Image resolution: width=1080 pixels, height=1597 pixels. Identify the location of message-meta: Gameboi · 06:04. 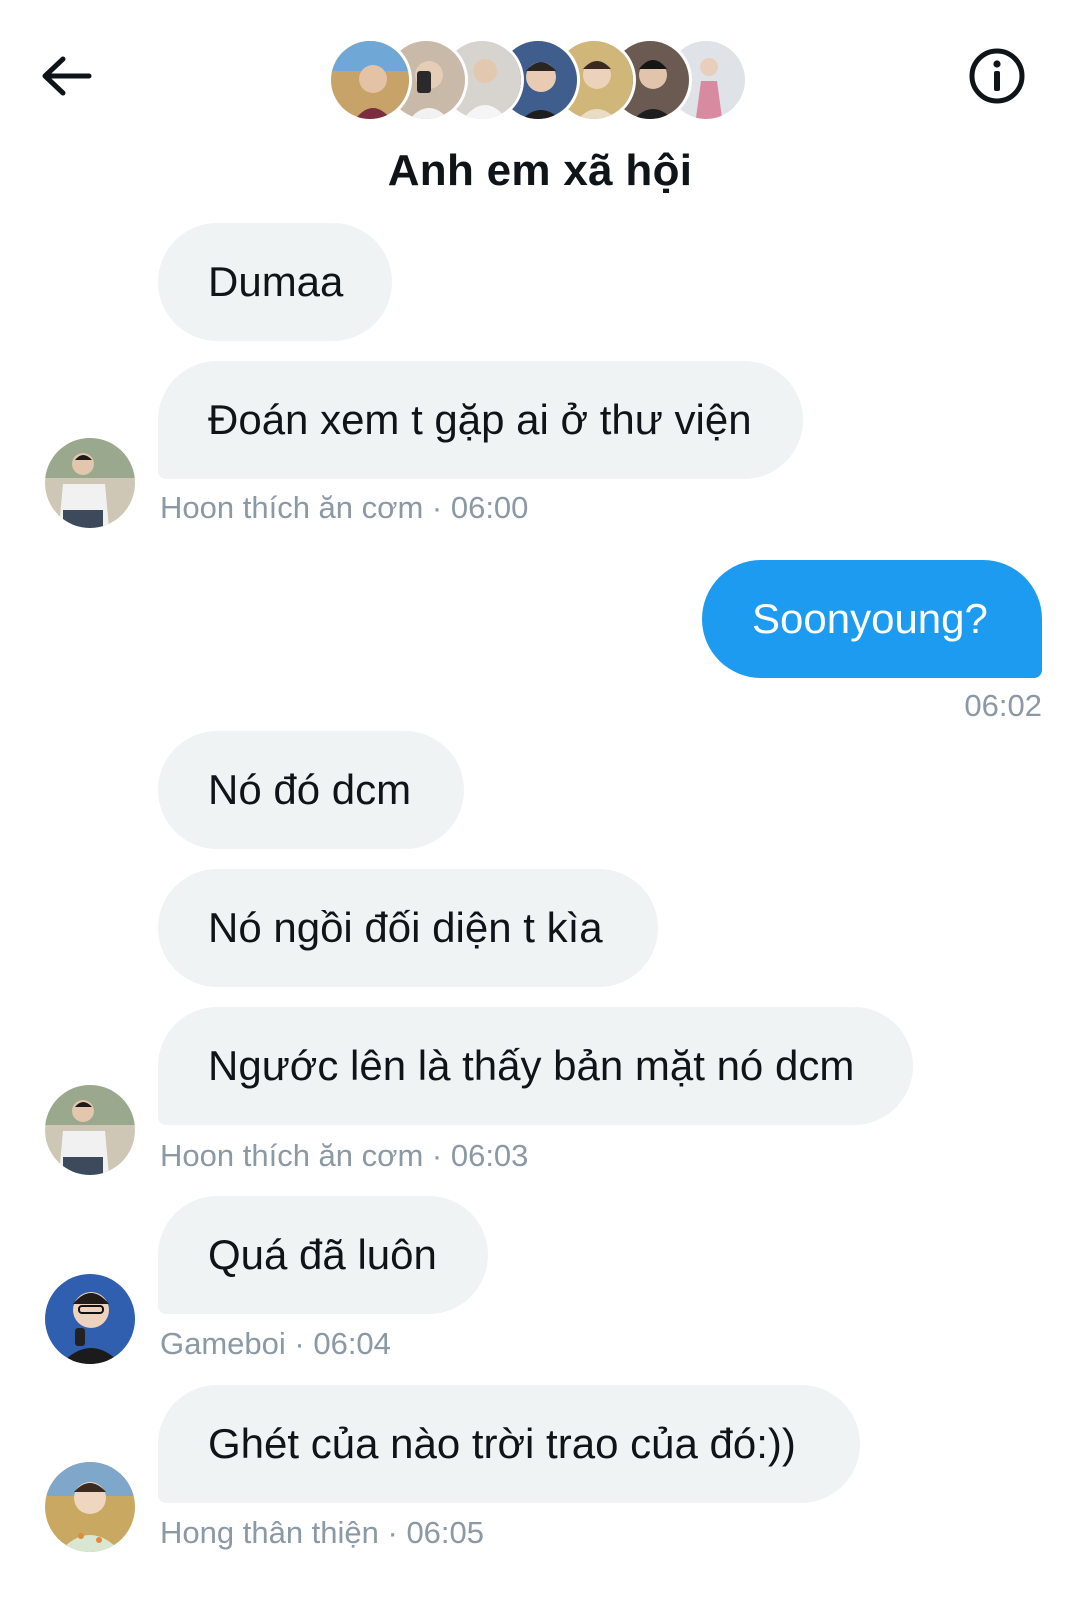
(275, 1343).